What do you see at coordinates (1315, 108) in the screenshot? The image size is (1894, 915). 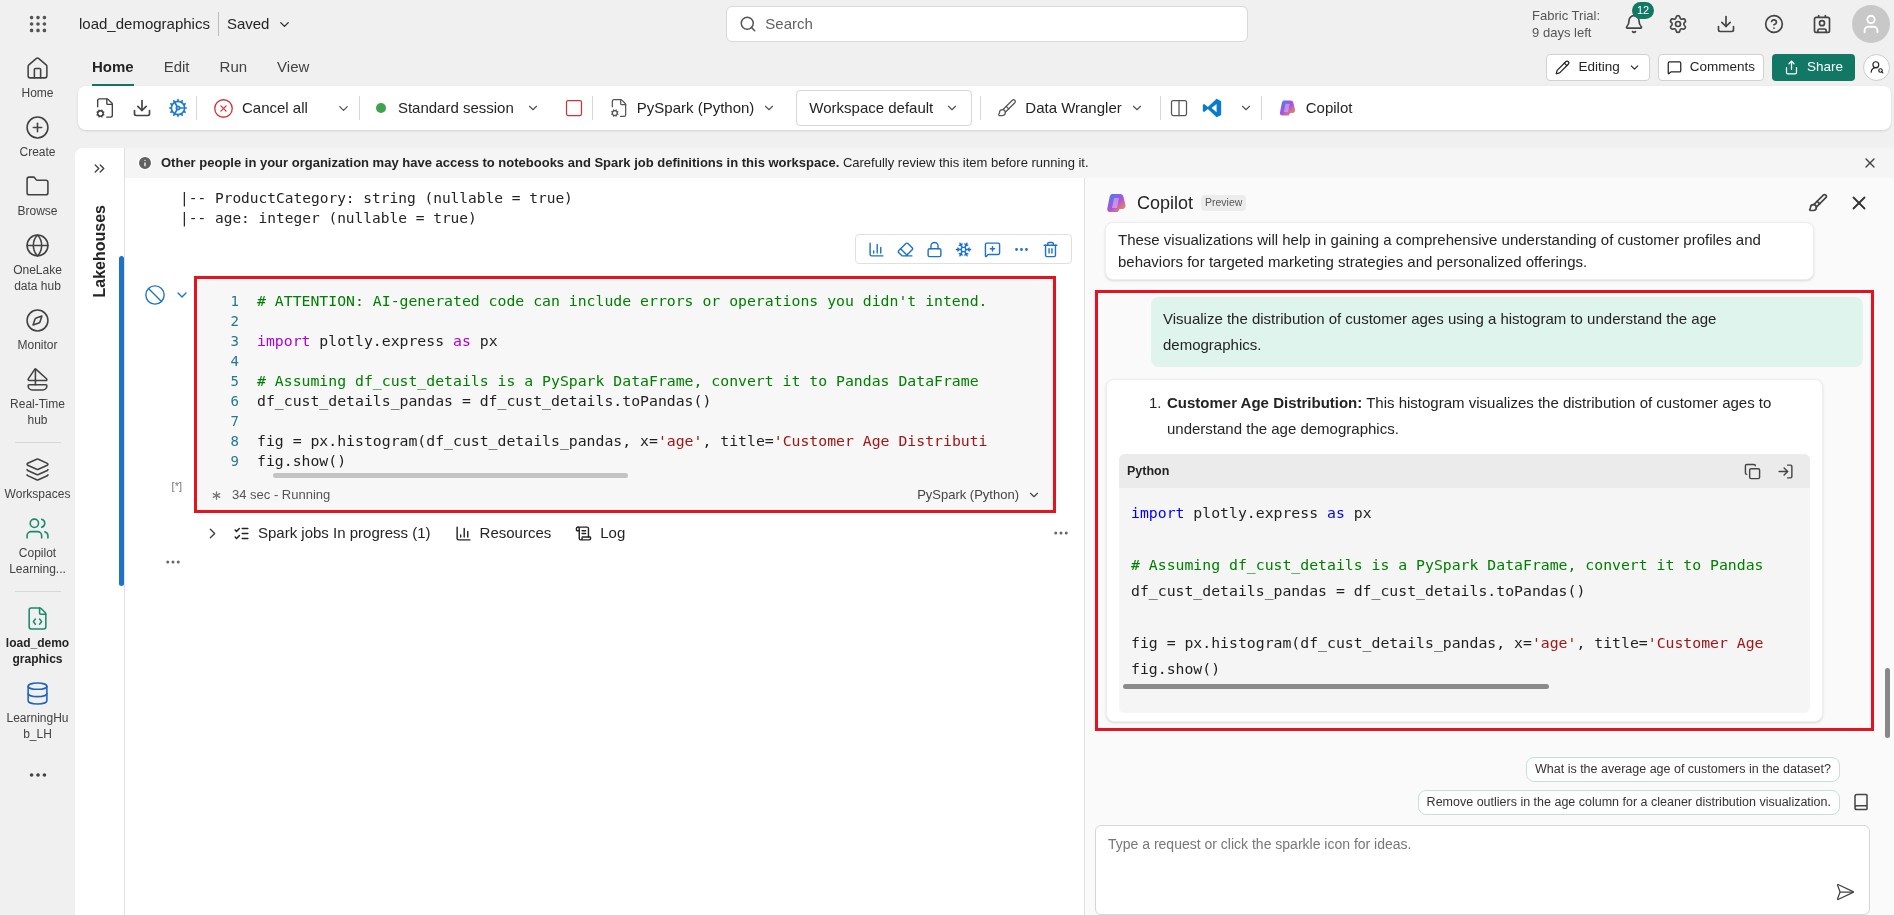 I see `copilot-button: Copilot` at bounding box center [1315, 108].